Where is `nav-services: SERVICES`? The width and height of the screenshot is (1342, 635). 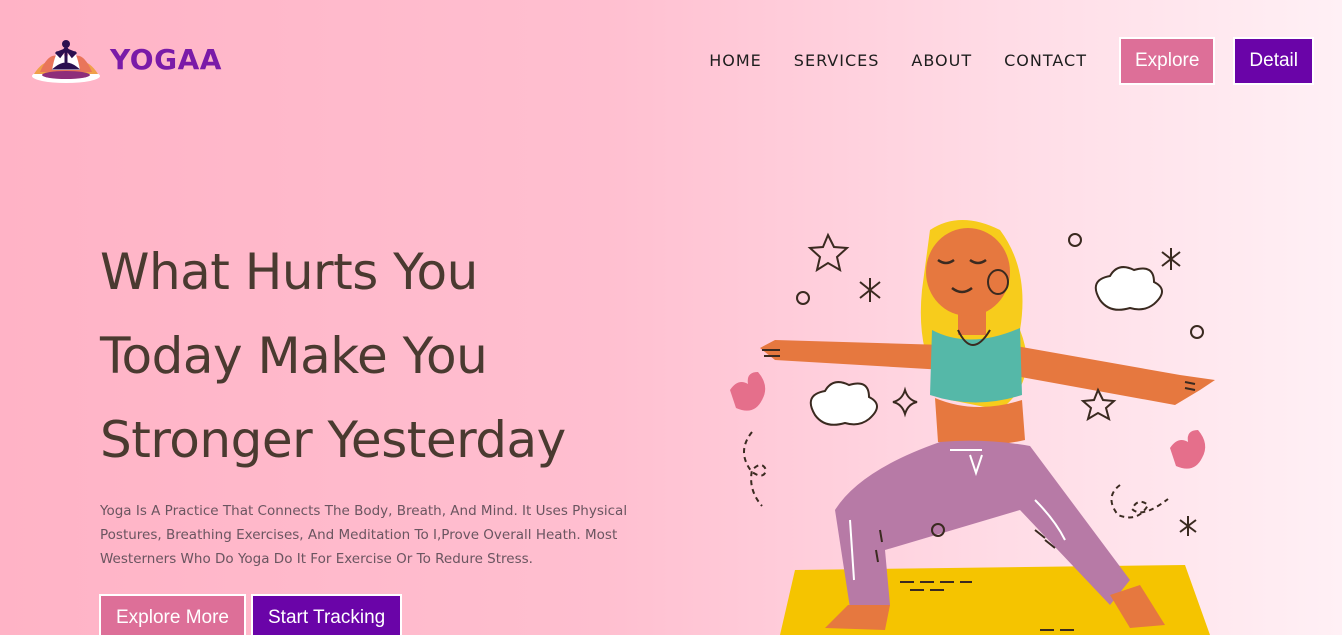 nav-services: SERVICES is located at coordinates (837, 61).